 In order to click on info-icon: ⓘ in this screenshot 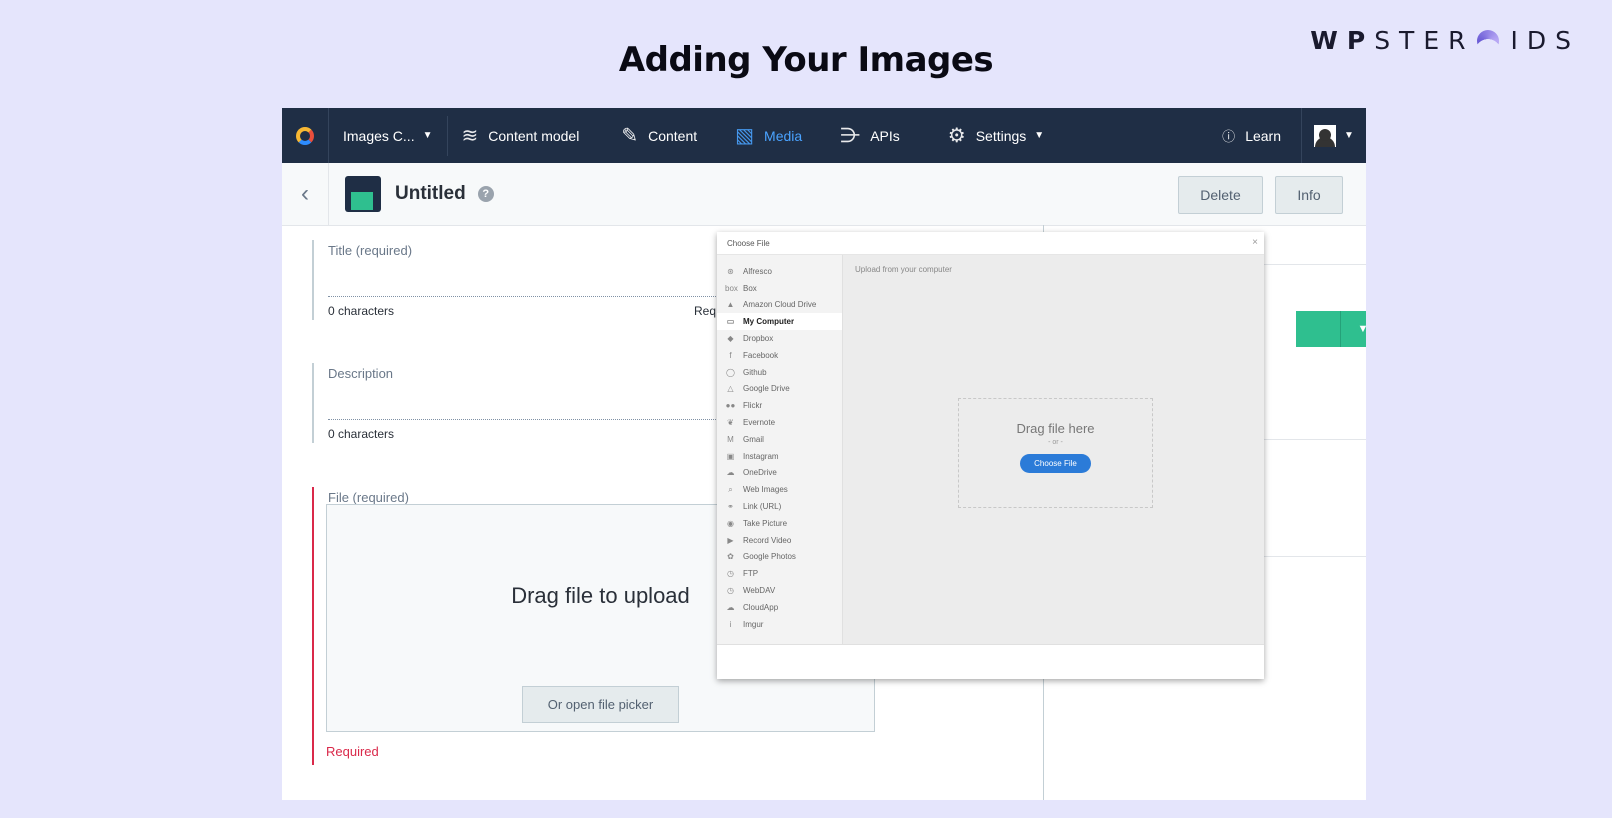, I will do `click(1229, 136)`.